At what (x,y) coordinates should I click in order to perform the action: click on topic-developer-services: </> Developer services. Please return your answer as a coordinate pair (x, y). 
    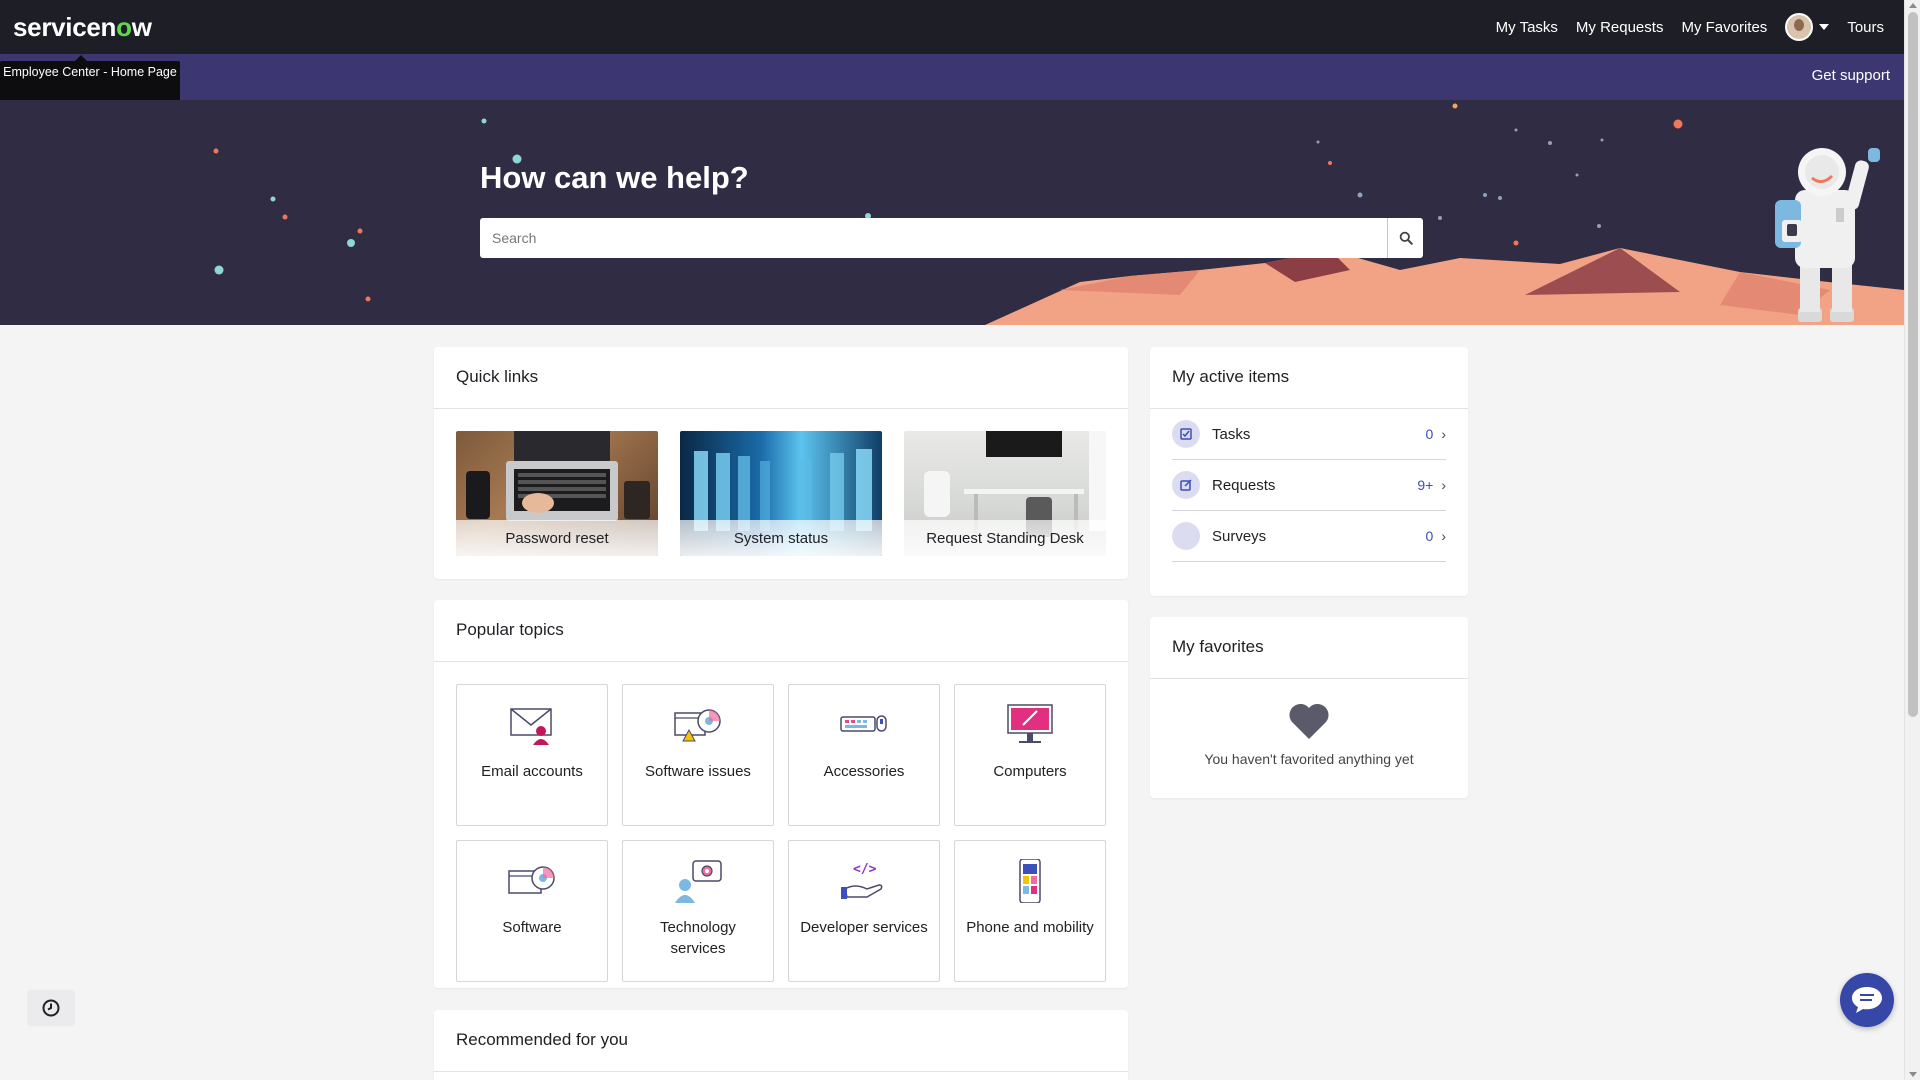
    Looking at the image, I should click on (864, 911).